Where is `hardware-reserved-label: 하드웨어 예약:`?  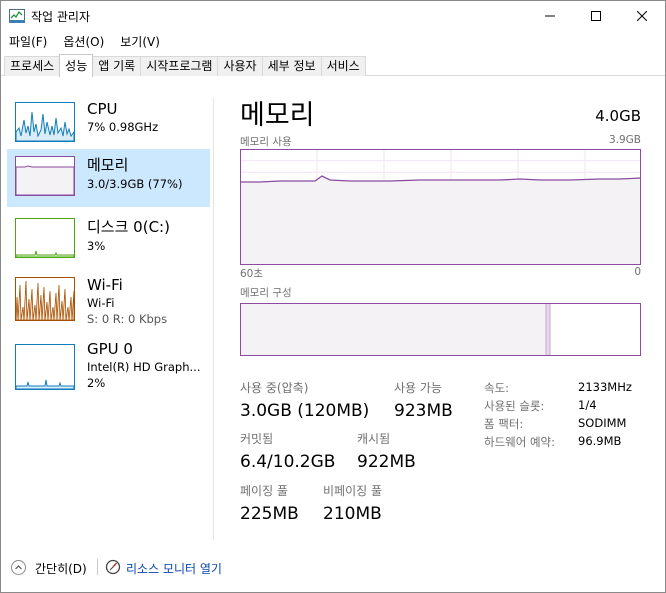
hardware-reserved-label: 하드웨어 예약: is located at coordinates (520, 442).